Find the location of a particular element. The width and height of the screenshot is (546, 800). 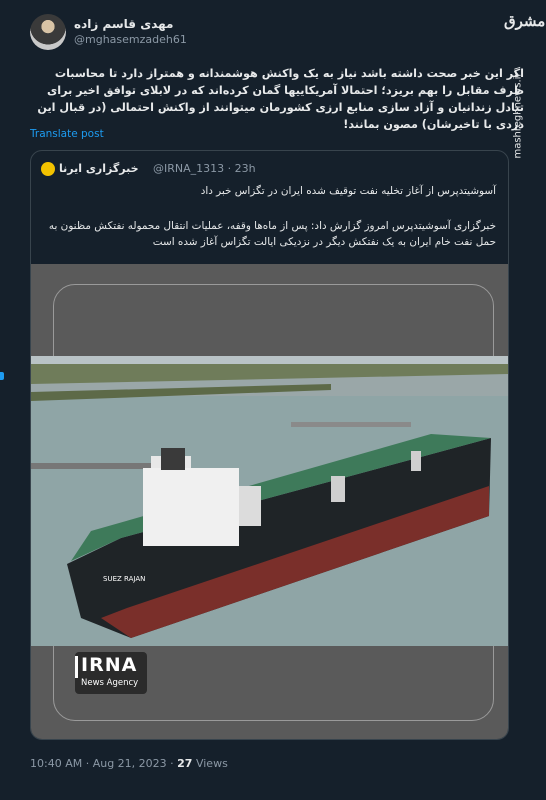

irna-logo-bar is located at coordinates (76, 667).